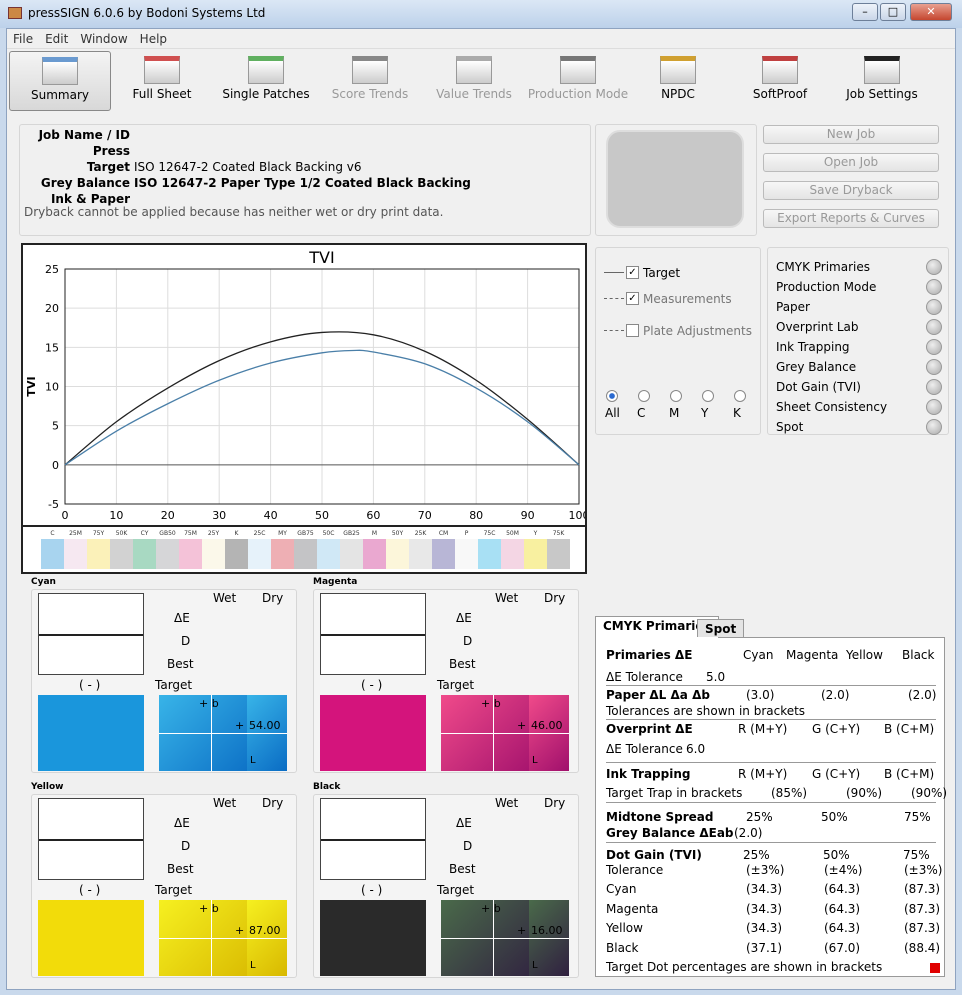 This screenshot has width=962, height=995. What do you see at coordinates (462, 664) in the screenshot?
I see `best-label: Best` at bounding box center [462, 664].